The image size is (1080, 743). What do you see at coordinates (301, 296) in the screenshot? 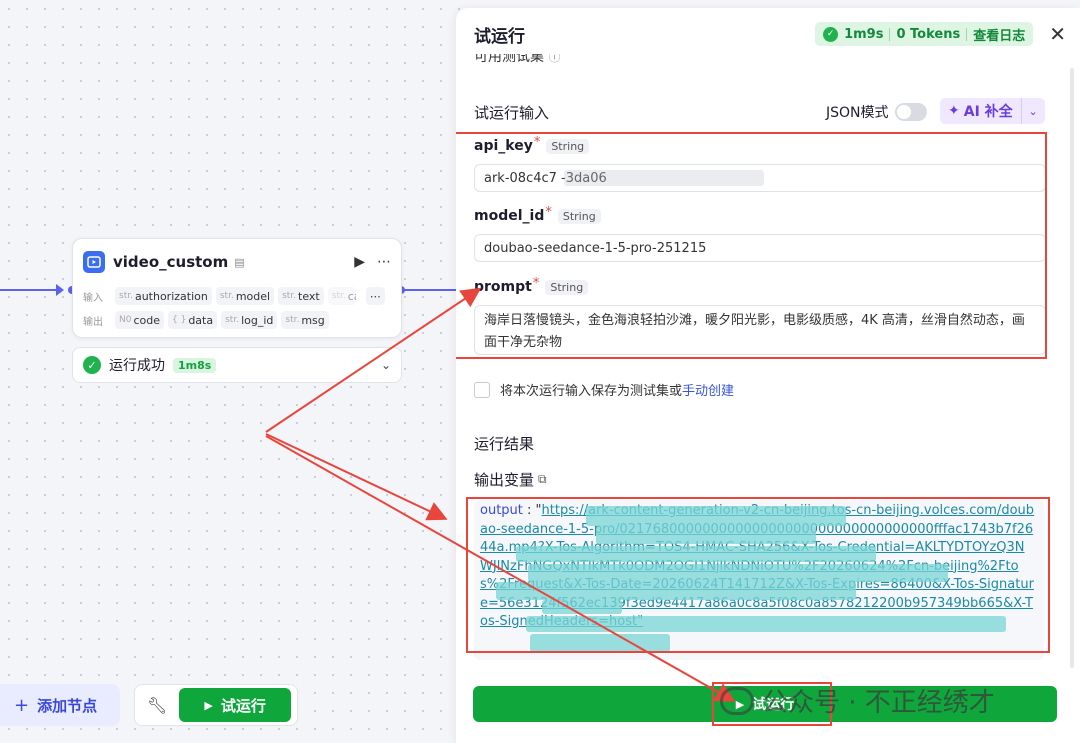
I see `input-pill: str. text` at bounding box center [301, 296].